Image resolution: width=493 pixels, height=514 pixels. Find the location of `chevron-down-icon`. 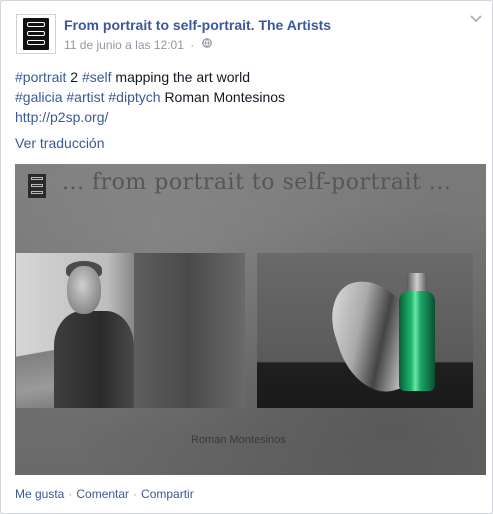

chevron-down-icon is located at coordinates (476, 19).